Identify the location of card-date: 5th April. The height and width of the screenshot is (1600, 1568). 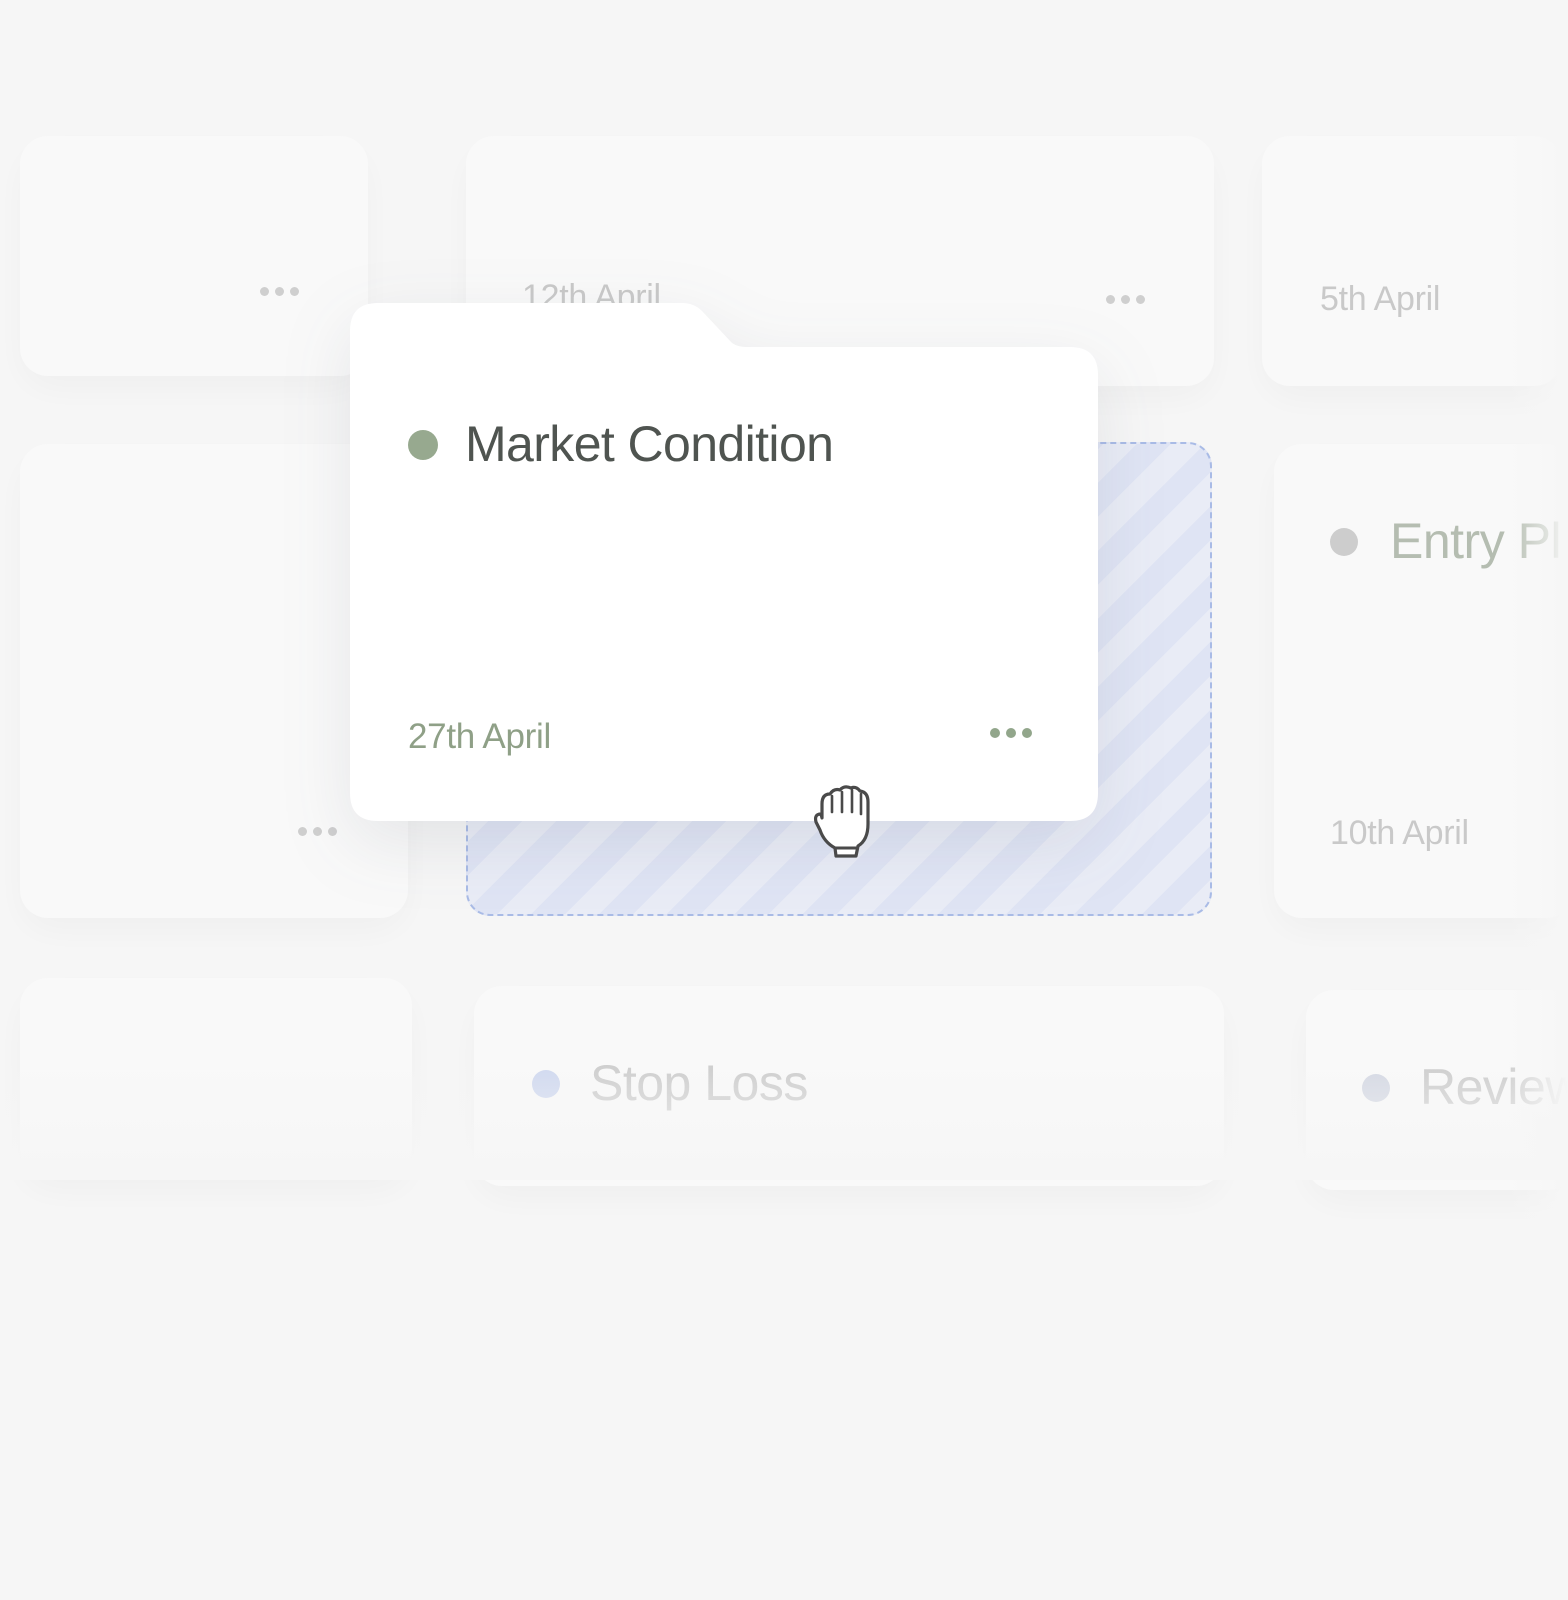
(1380, 299).